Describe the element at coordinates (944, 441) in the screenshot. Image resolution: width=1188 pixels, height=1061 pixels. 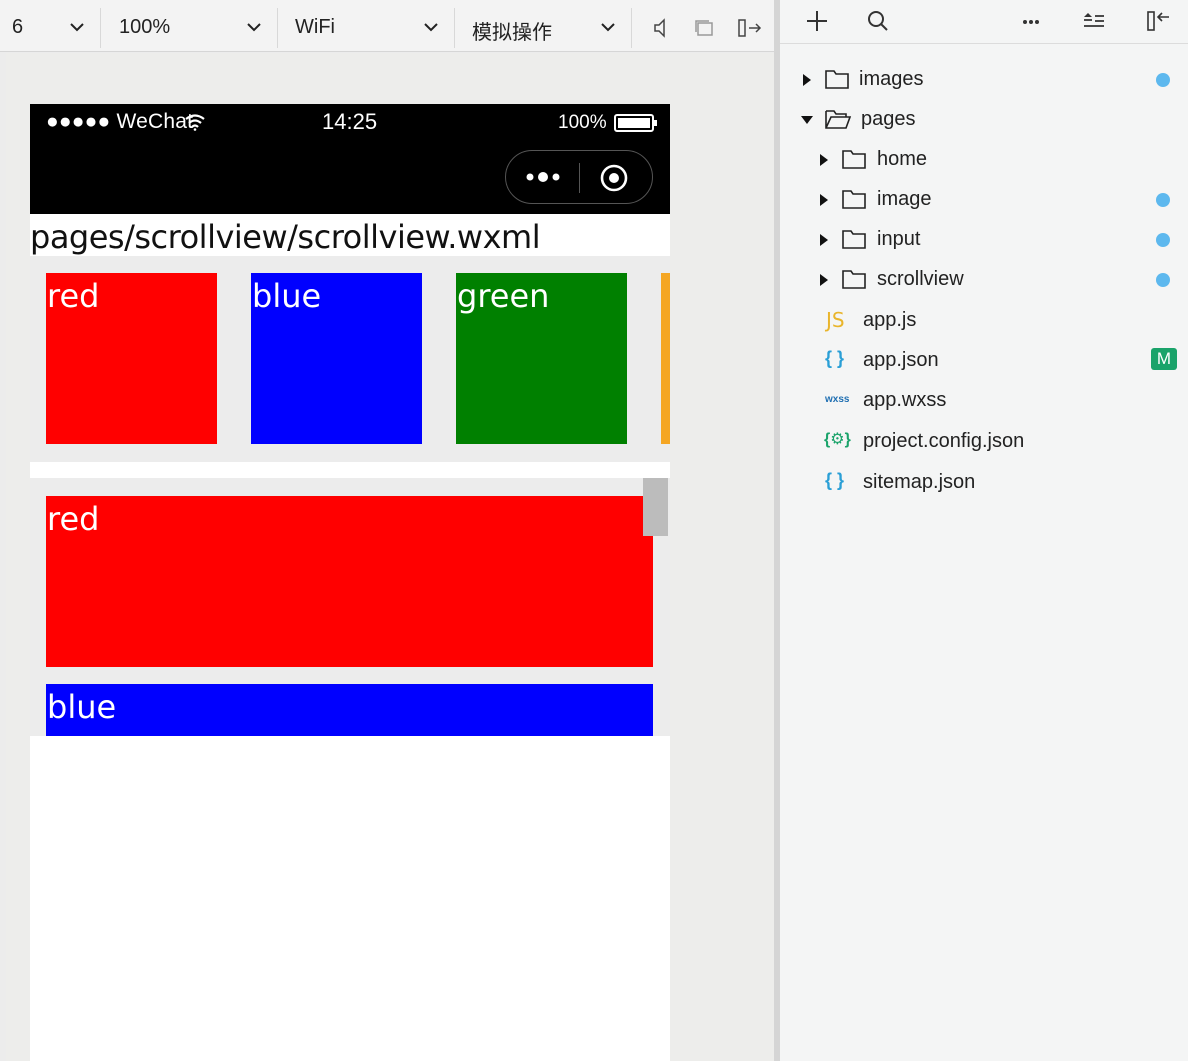
I see `tree-item-label: project.config.json` at that location.